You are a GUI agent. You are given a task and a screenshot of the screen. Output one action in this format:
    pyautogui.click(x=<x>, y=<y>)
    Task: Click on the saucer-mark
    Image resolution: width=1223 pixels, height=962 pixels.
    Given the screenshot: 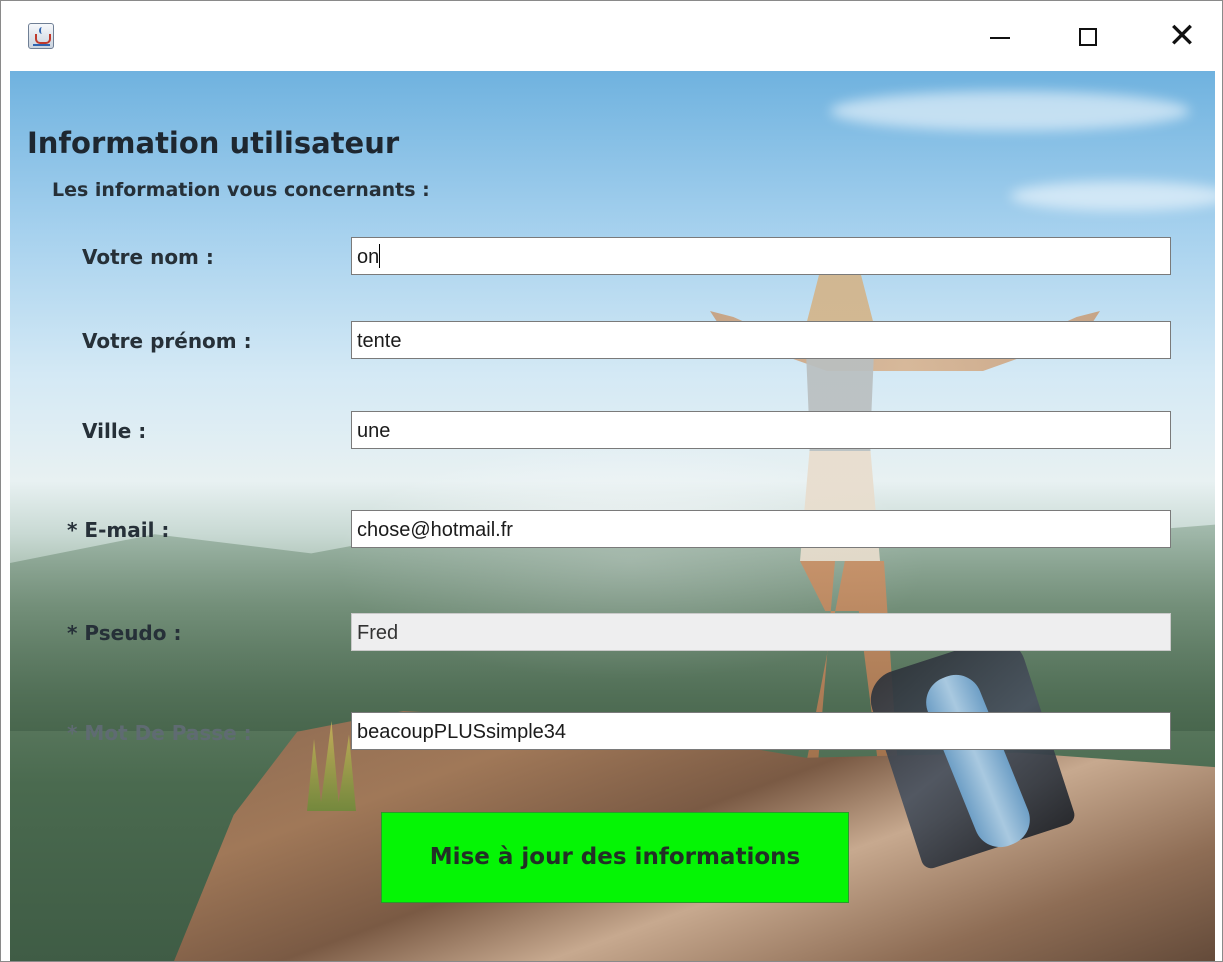 What is the action you would take?
    pyautogui.click(x=41, y=45)
    